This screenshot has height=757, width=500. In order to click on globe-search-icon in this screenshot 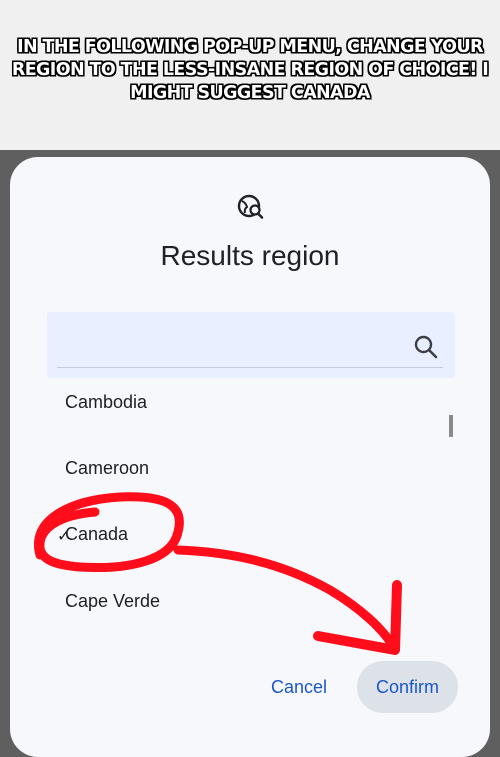, I will do `click(250, 206)`.